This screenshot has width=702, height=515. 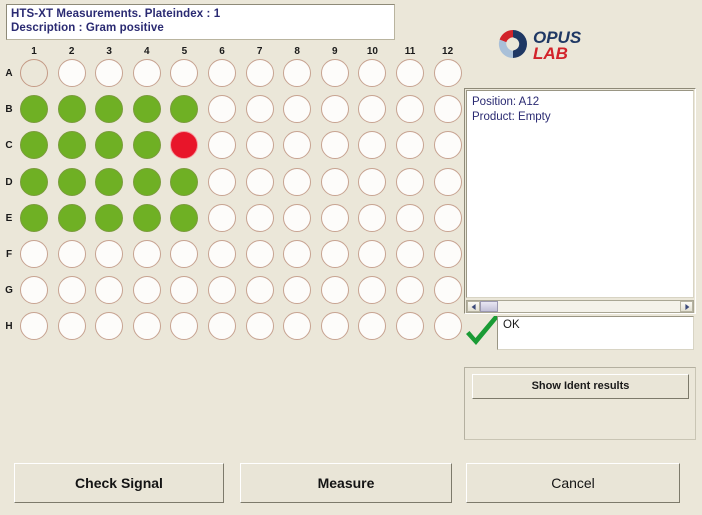 I want to click on well-H10, so click(x=372, y=326).